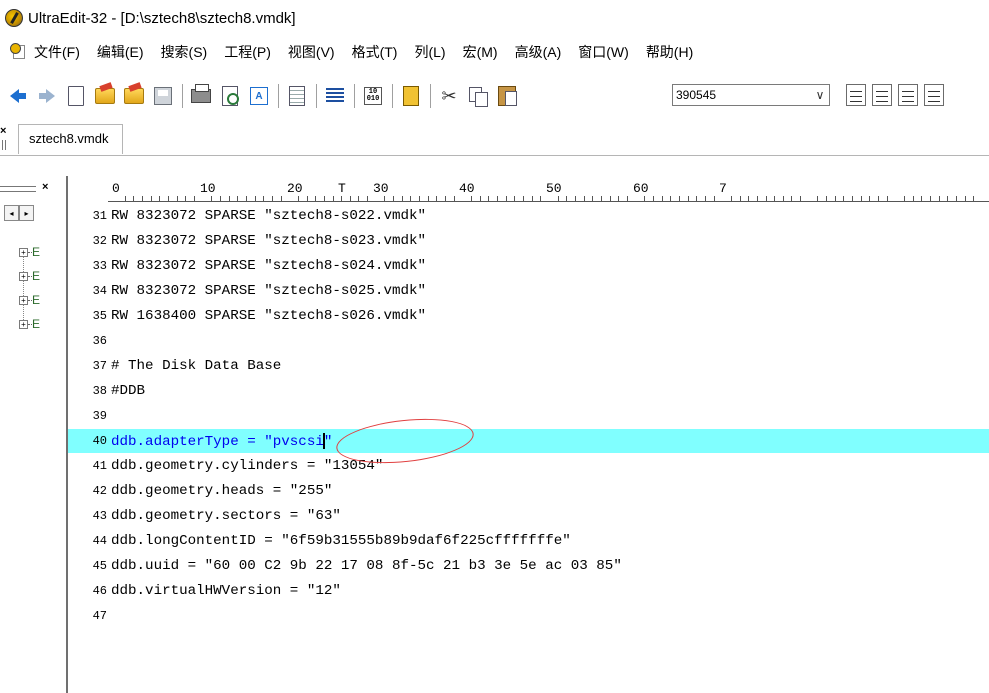  I want to click on align-center-icon, so click(882, 95).